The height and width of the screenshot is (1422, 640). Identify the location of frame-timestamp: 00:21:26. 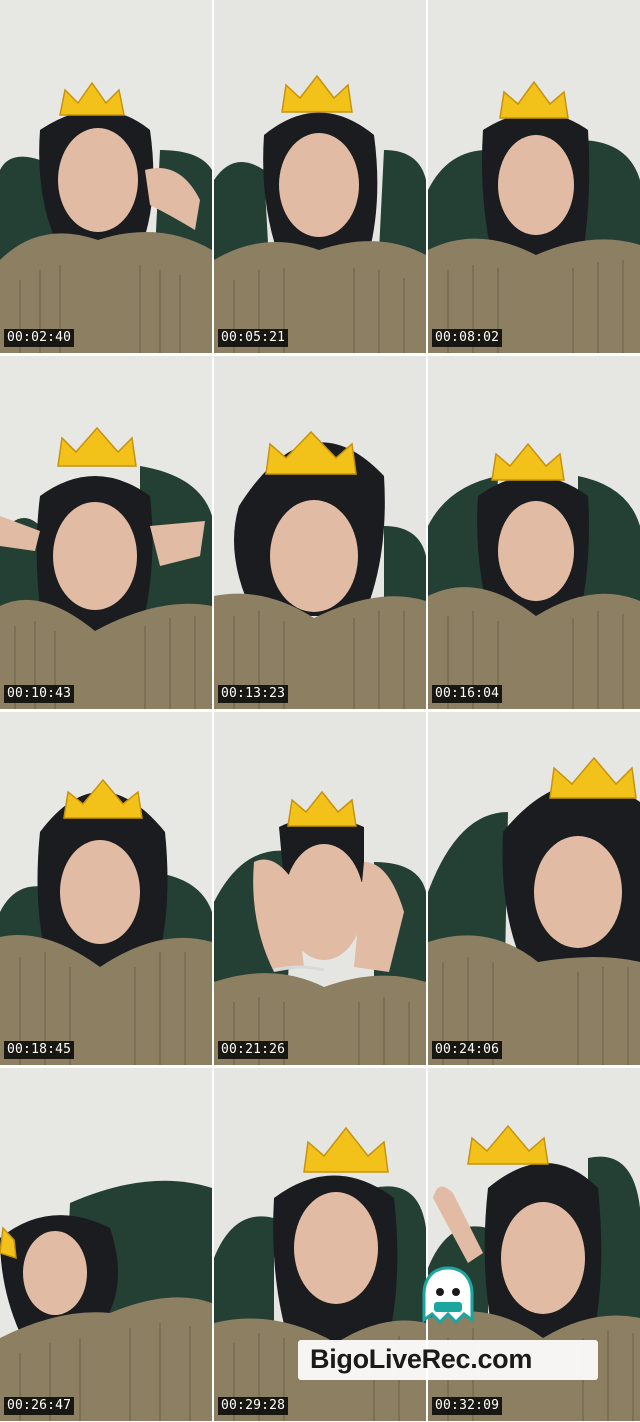
(253, 1050).